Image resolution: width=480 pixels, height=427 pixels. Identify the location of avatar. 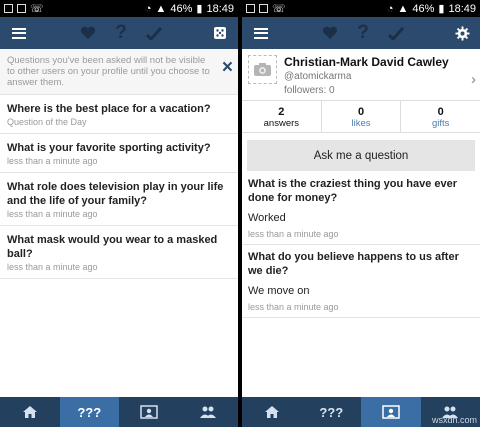
(262, 69).